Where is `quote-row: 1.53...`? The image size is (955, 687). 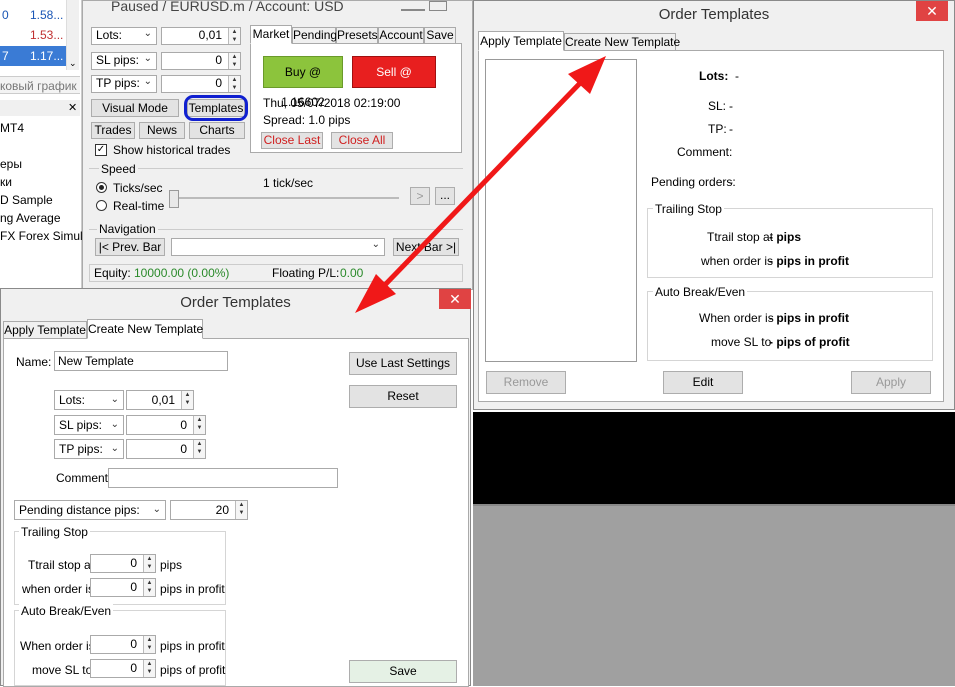
quote-row: 1.53... is located at coordinates (33, 35).